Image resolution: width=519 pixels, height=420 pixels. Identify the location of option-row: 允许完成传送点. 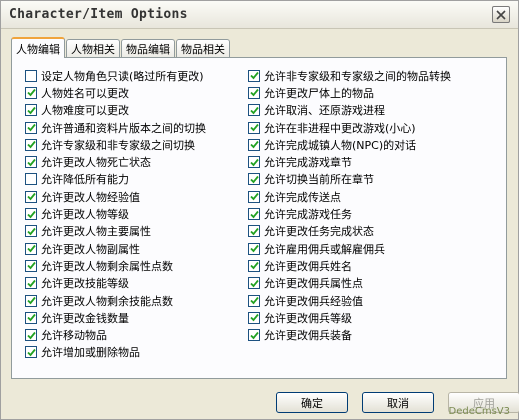
(349, 196).